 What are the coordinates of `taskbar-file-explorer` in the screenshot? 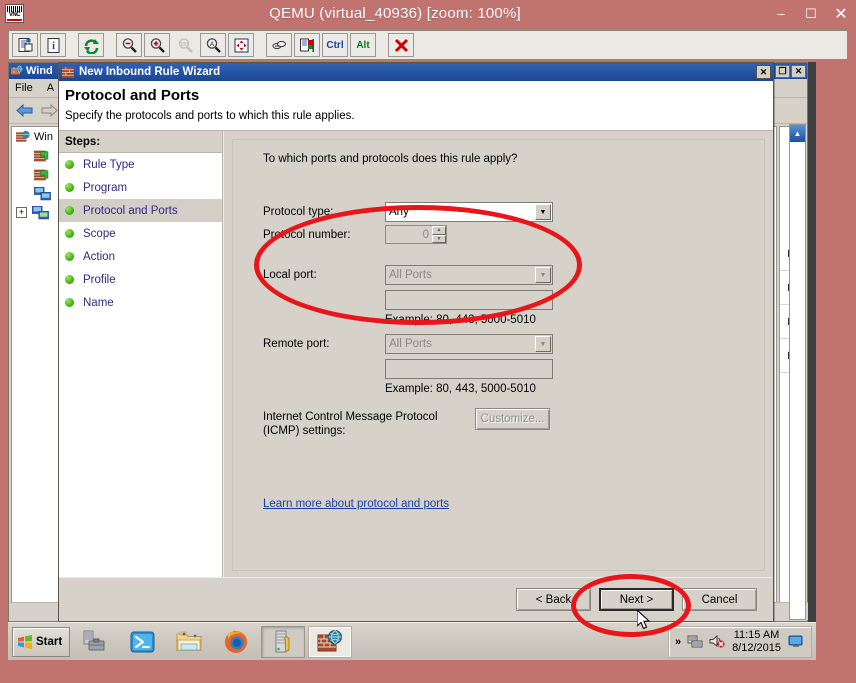 It's located at (189, 642).